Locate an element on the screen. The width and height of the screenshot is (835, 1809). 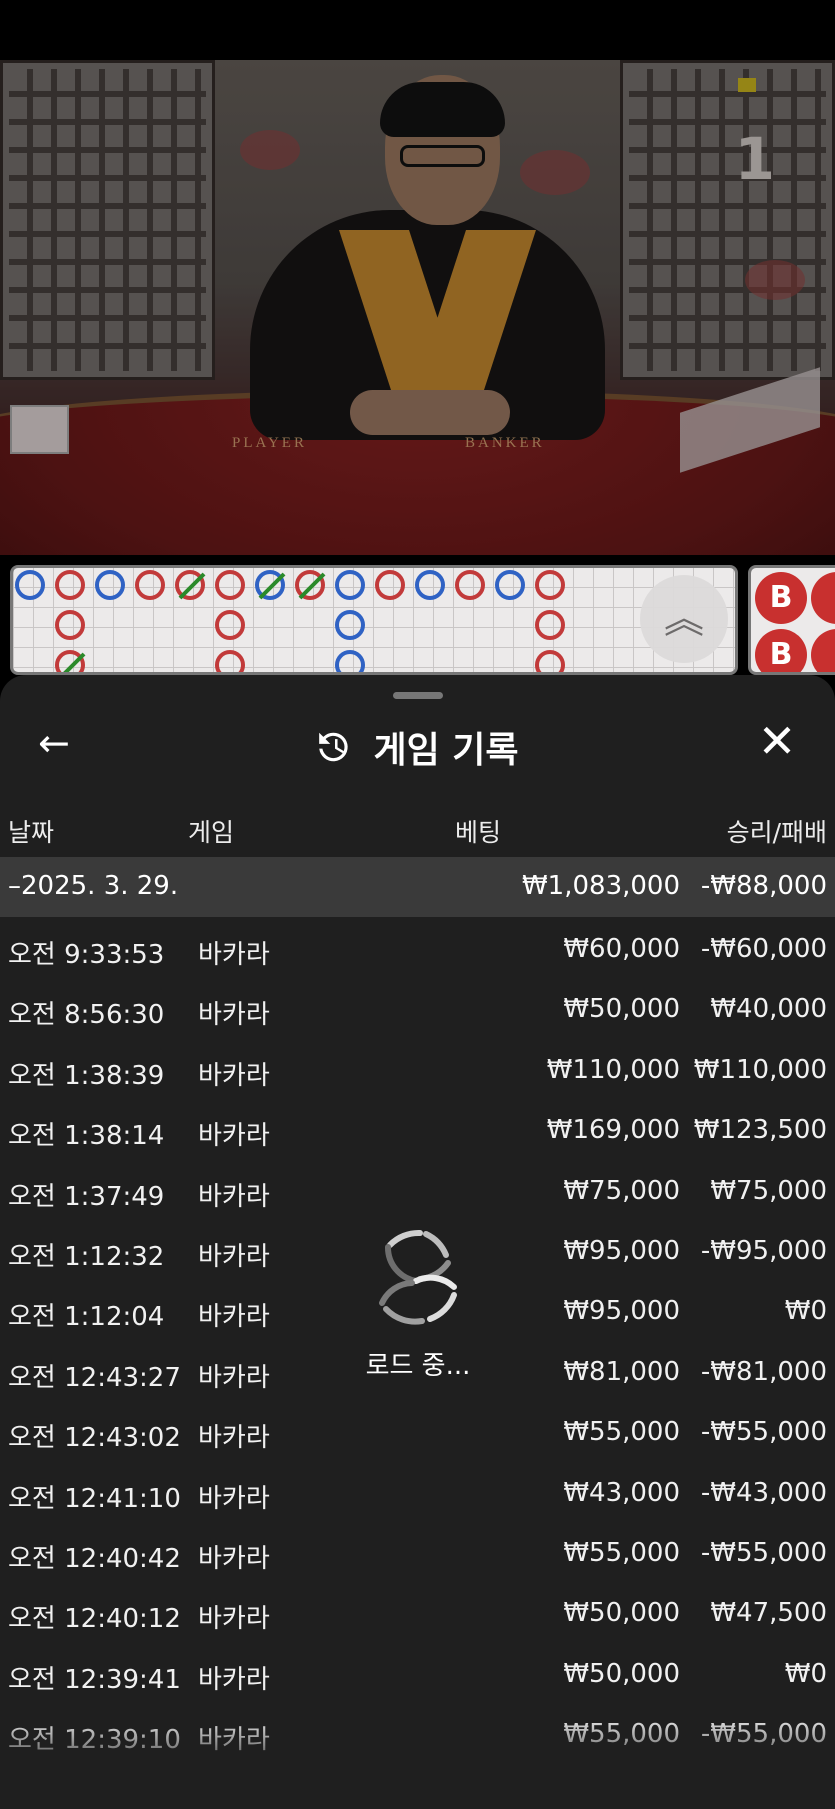
row-time: 오전 1:12:32 is located at coordinates (86, 1256).